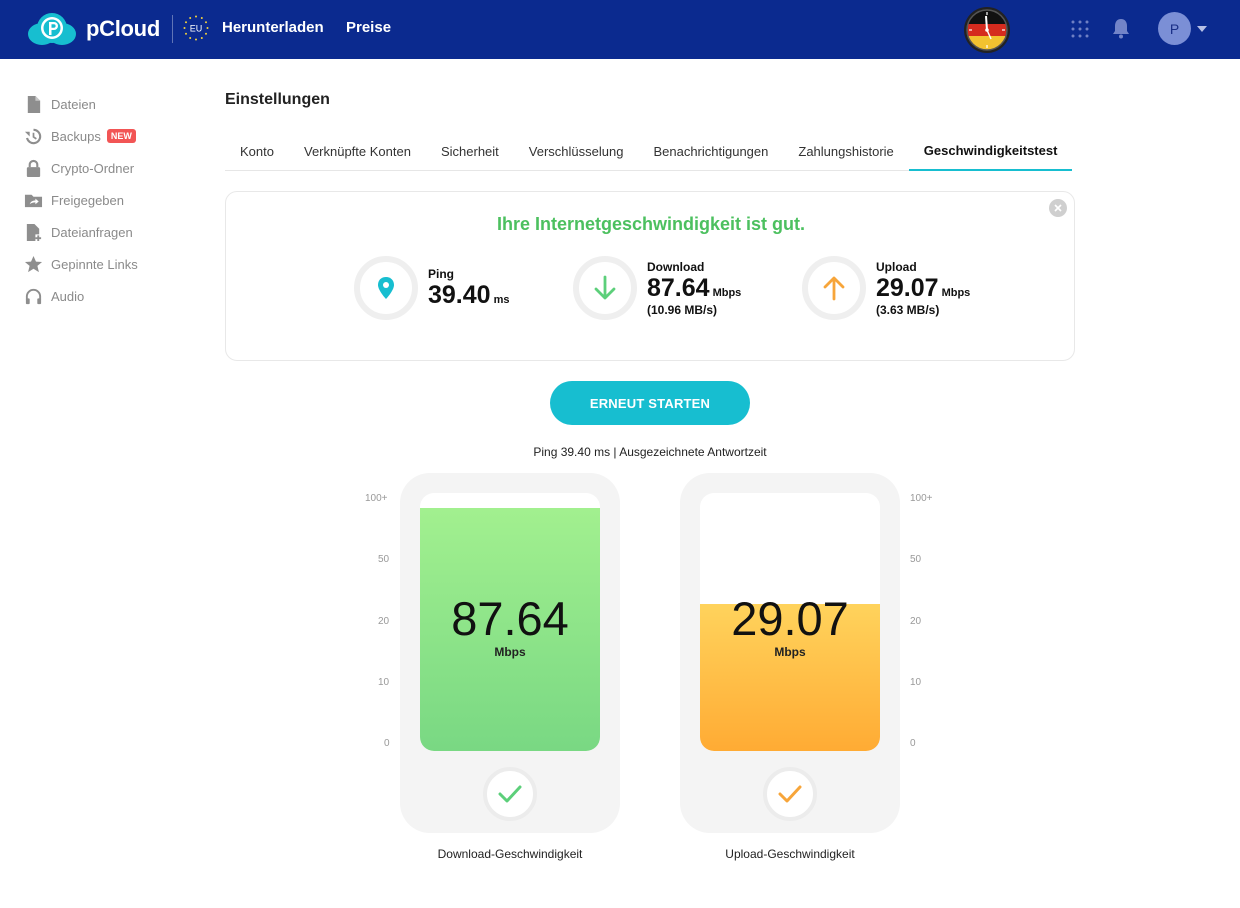 This screenshot has width=1240, height=908. I want to click on result-headline: Ihre Internetgeschwindigkeit ist gut., so click(651, 224).